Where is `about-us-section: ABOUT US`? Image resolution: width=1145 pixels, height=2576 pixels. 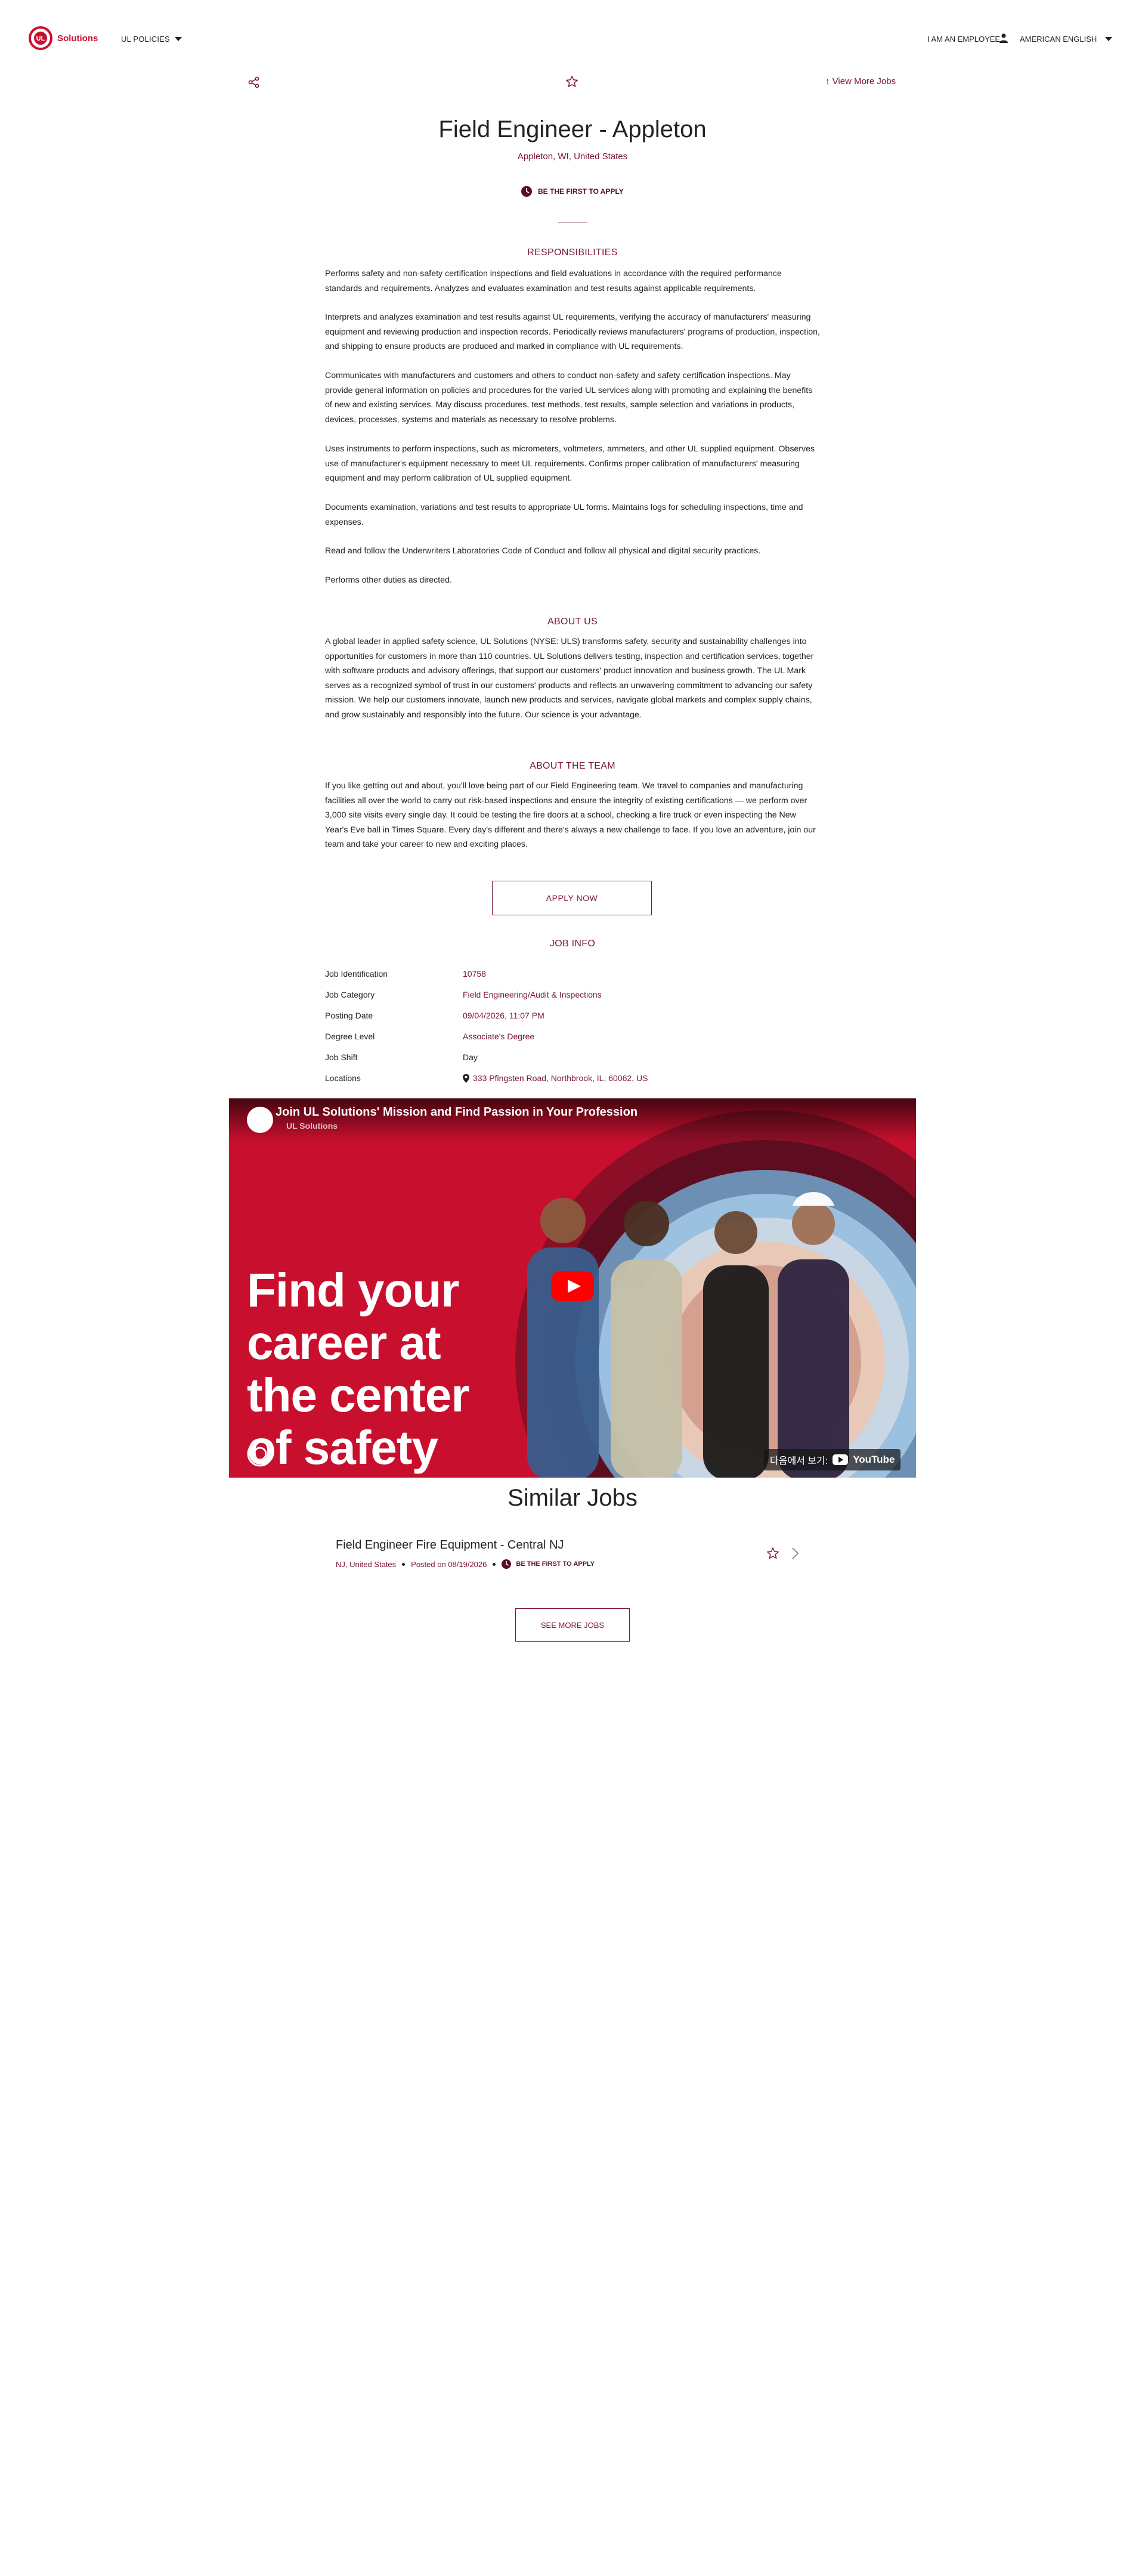 about-us-section: ABOUT US is located at coordinates (572, 622).